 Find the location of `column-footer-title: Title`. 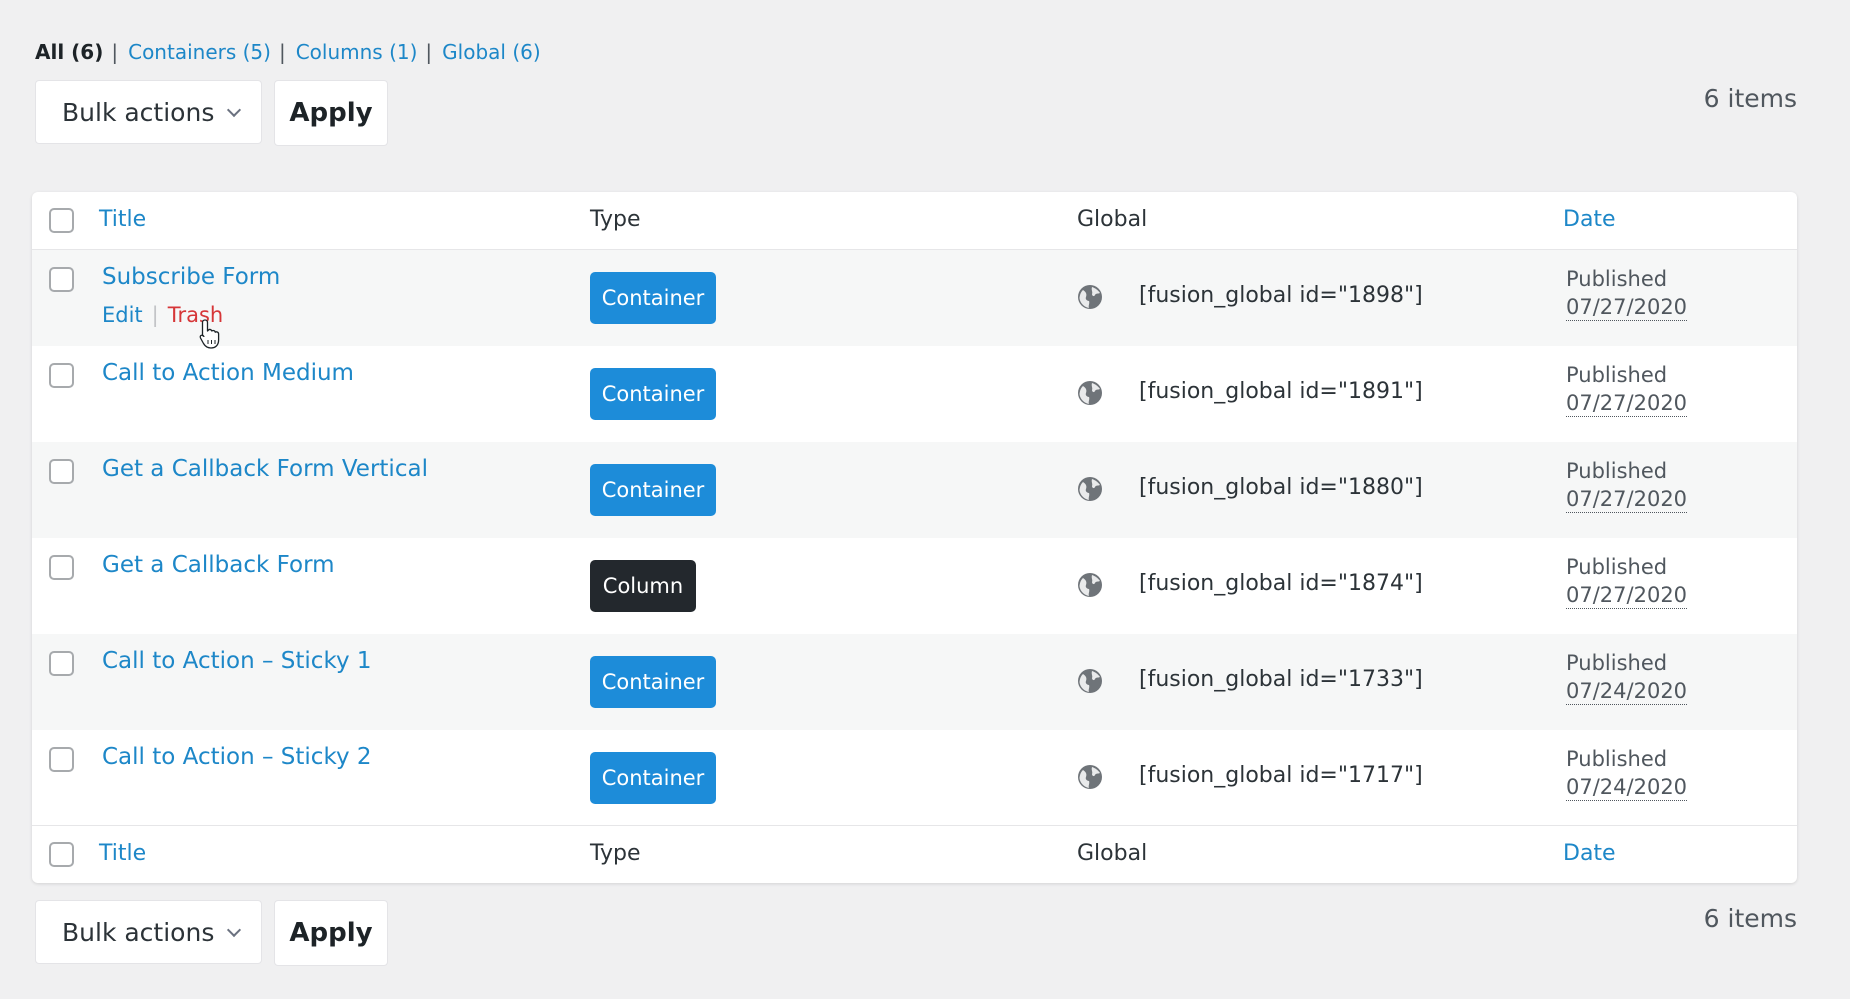

column-footer-title: Title is located at coordinates (122, 853).